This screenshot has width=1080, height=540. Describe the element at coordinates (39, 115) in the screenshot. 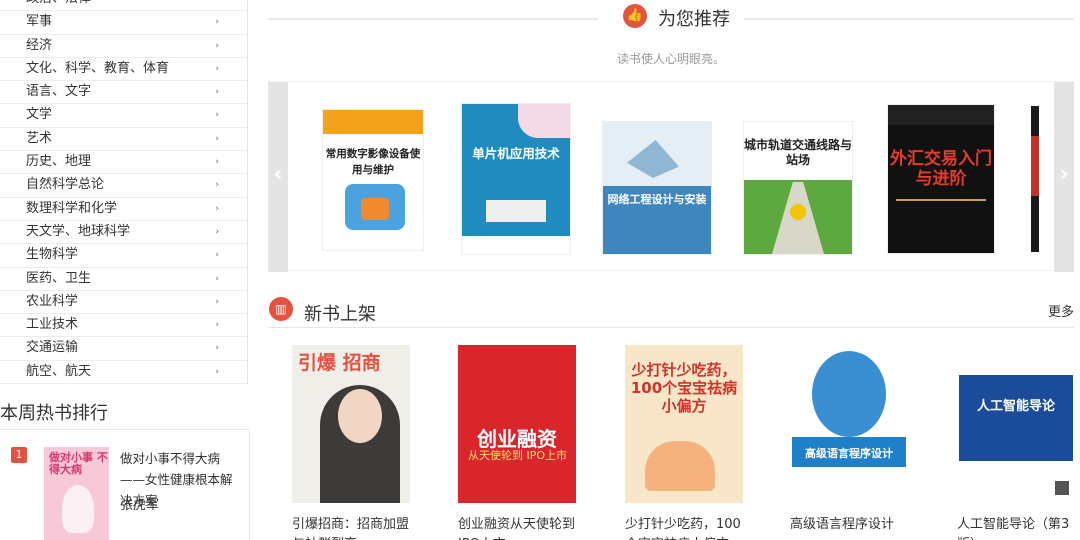

I see `category-label: 文学` at that location.